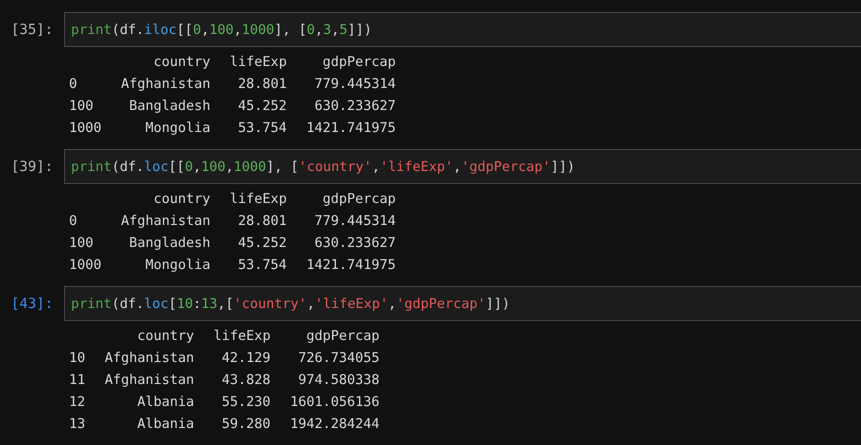 This screenshot has height=445, width=861. Describe the element at coordinates (245, 380) in the screenshot. I see `table-cell-text: 43.828` at that location.